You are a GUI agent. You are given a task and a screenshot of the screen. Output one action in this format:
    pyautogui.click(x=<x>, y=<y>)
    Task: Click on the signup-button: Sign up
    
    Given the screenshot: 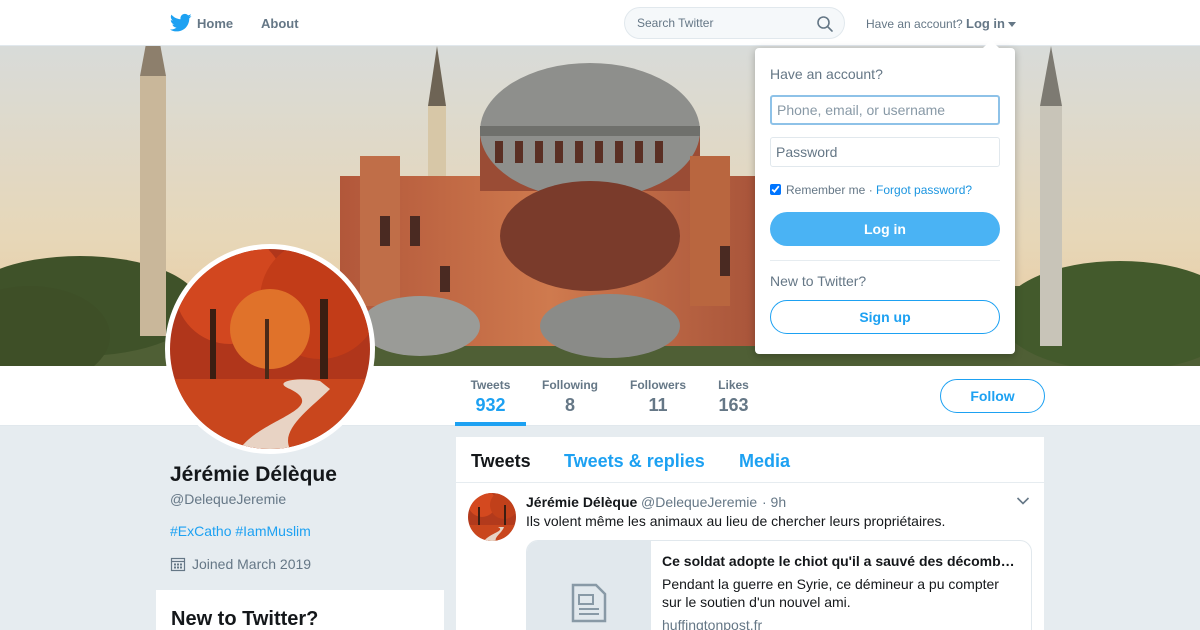 What is the action you would take?
    pyautogui.click(x=885, y=317)
    